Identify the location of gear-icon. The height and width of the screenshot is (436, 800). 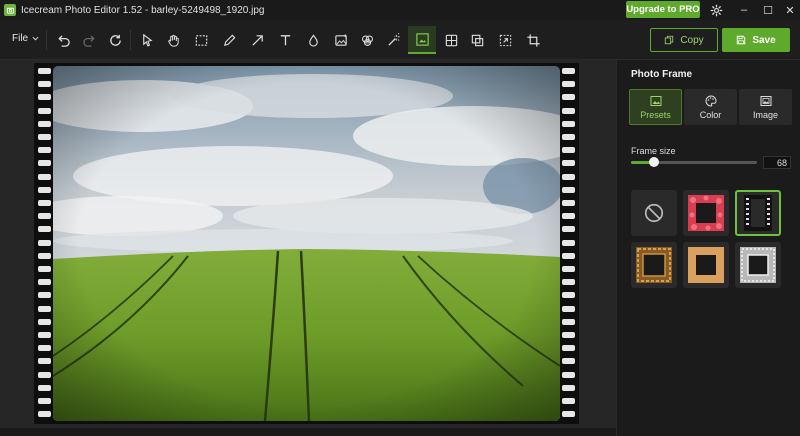
(716, 10).